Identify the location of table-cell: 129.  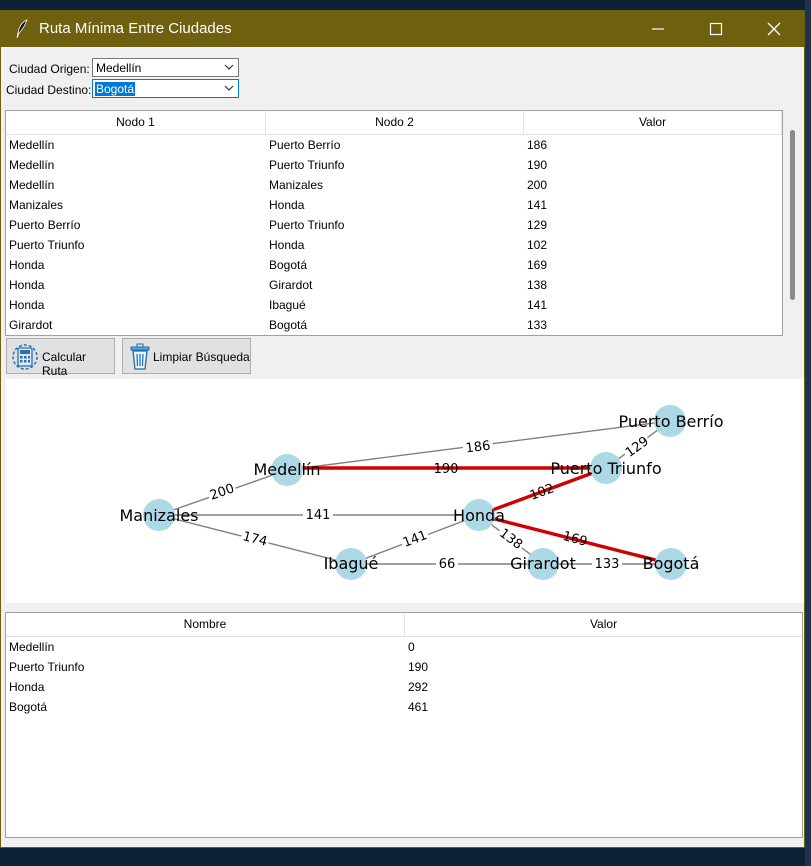
(537, 225).